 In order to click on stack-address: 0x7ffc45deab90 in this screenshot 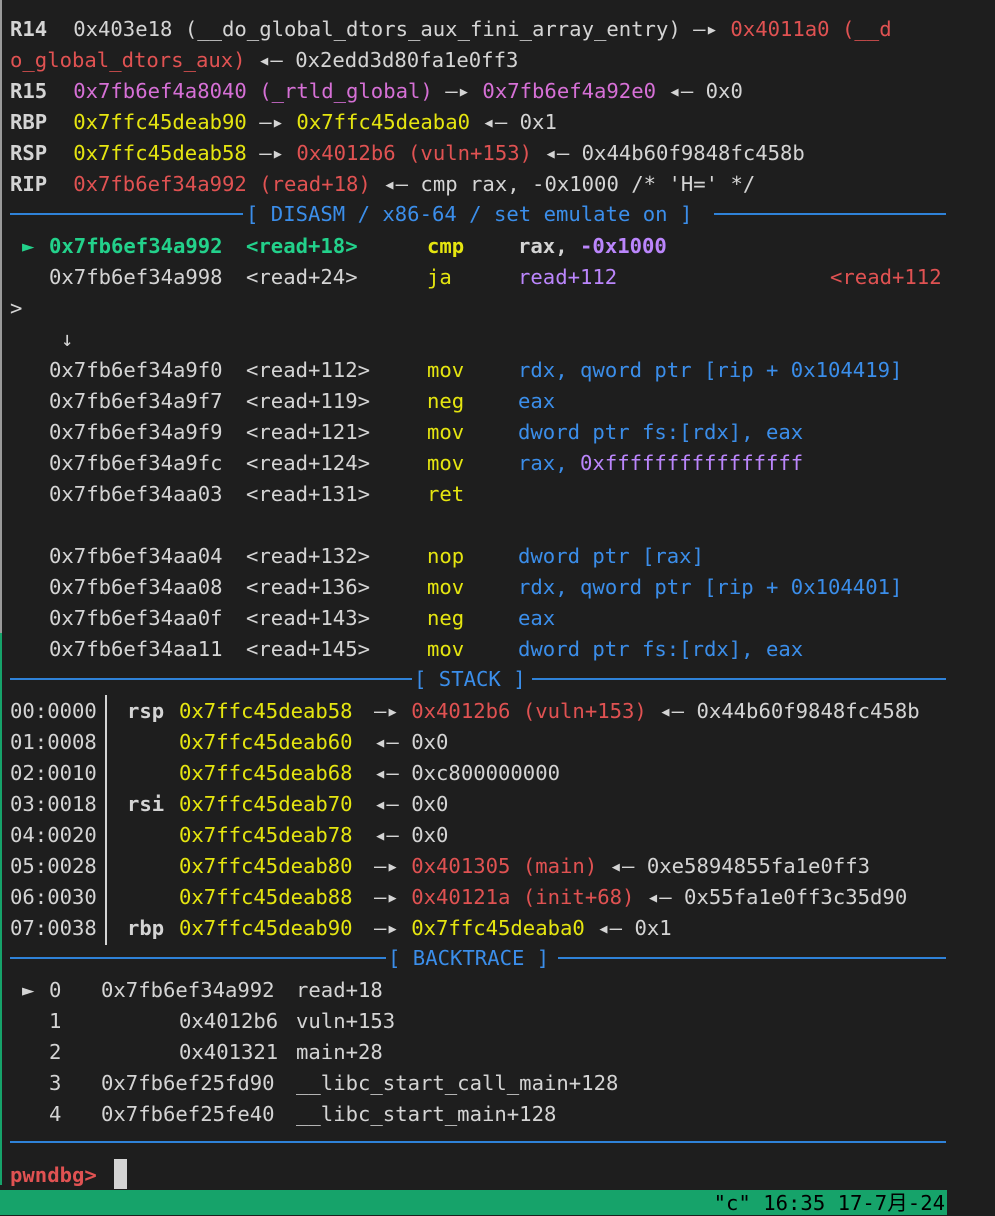, I will do `click(266, 928)`.